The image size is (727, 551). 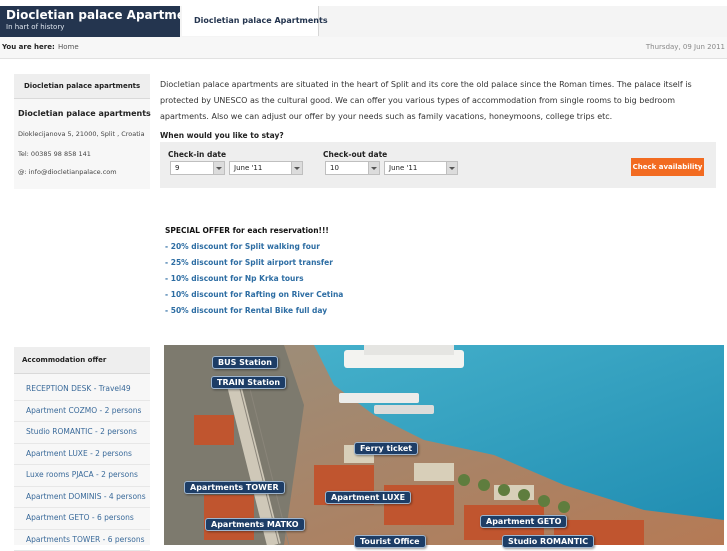 I want to click on current-date: Thursday, 09 Jun 2011, so click(x=685, y=47).